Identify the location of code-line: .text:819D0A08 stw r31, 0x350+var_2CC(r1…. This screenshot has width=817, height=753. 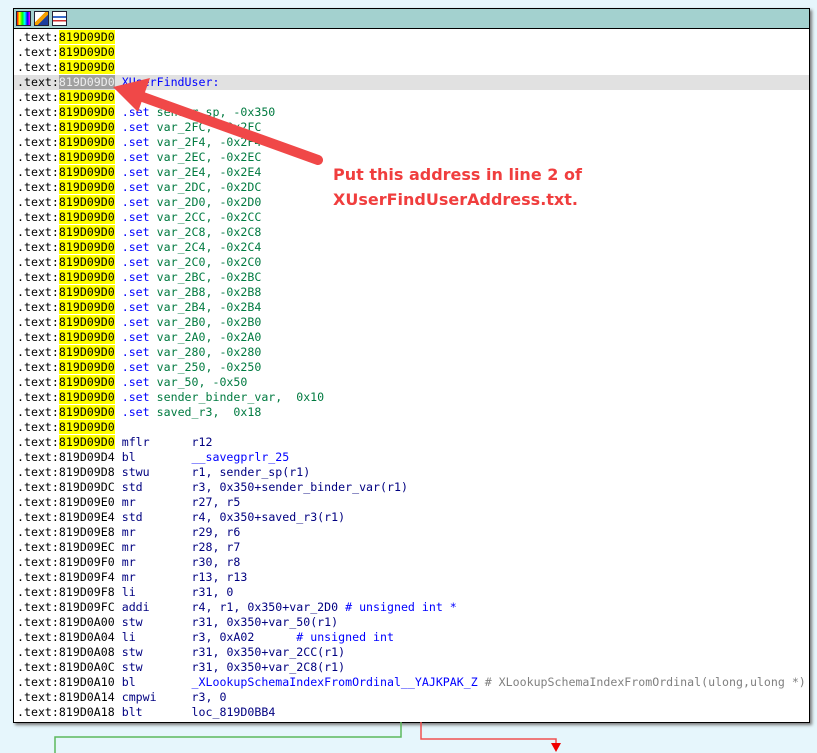
(411, 652).